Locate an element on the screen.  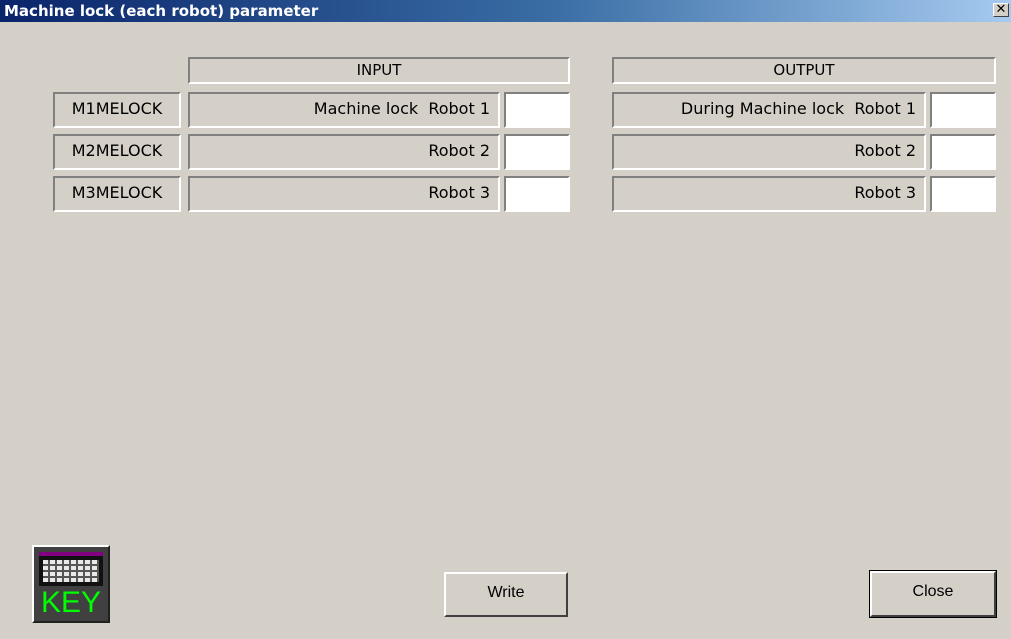
signal-name-robot3: M3MELOCK is located at coordinates (117, 194).